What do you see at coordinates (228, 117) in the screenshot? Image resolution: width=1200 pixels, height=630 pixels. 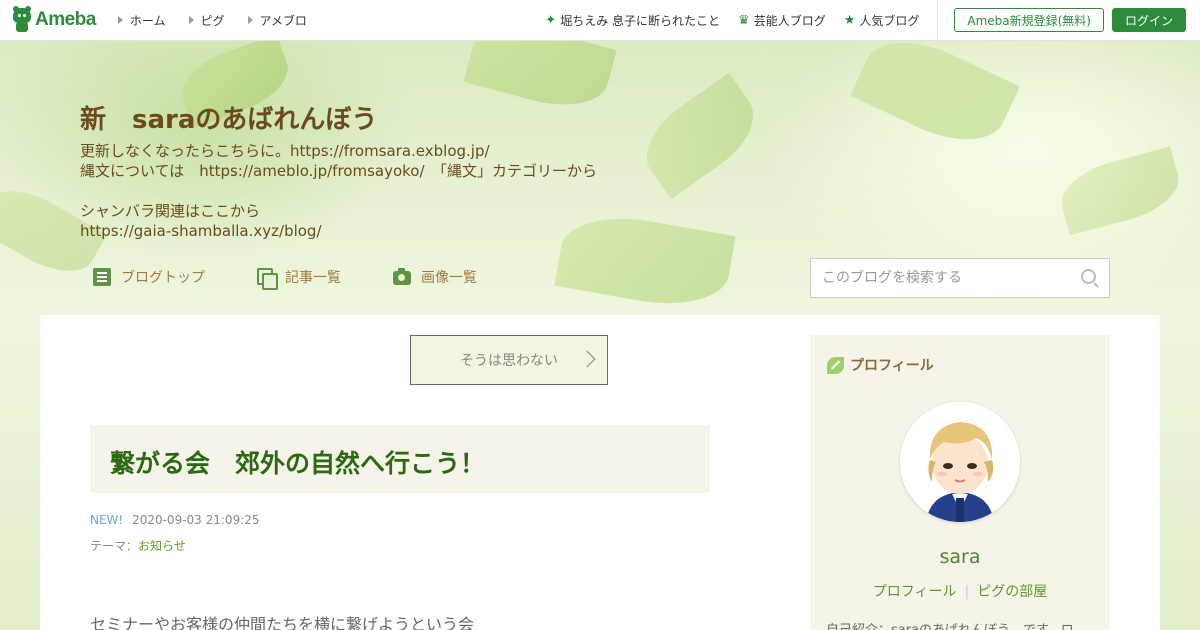 I see `blog-title: 新 saraのあばれんぼう` at bounding box center [228, 117].